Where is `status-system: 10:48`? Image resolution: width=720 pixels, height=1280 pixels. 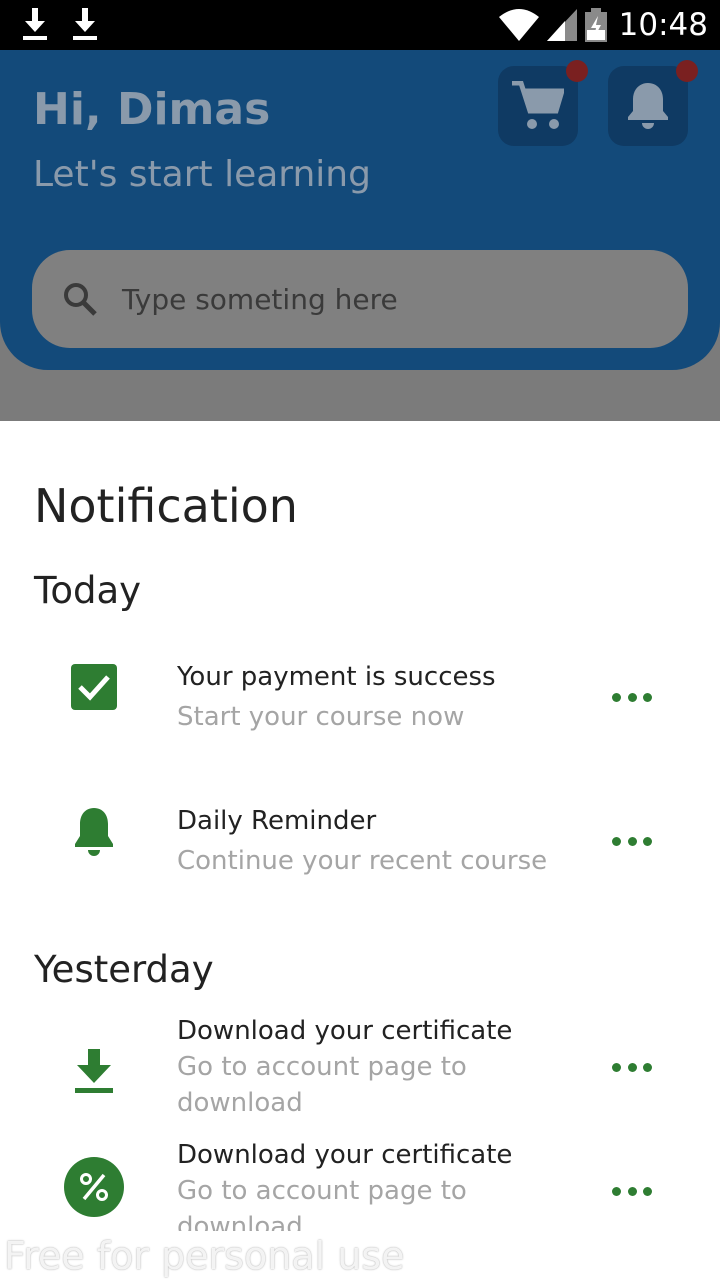
status-system: 10:48 is located at coordinates (603, 25).